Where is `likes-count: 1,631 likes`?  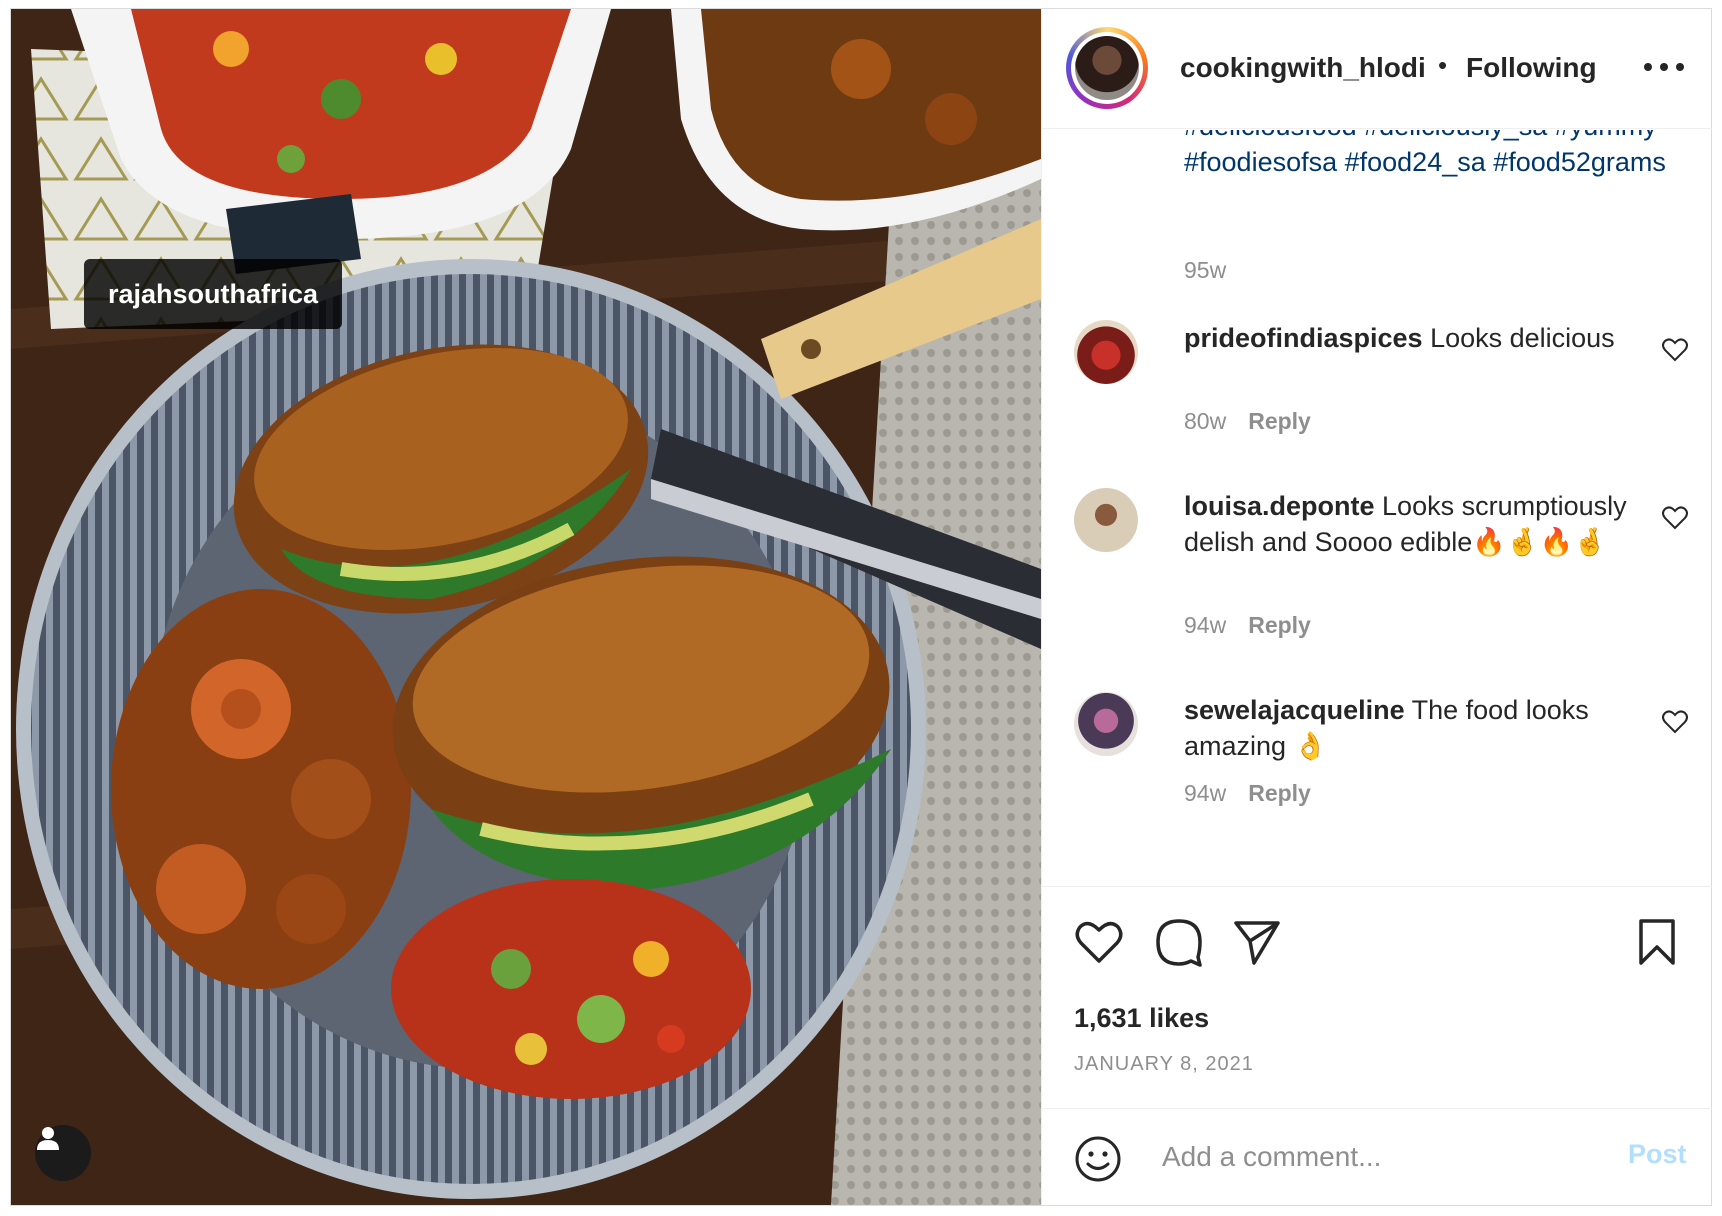 likes-count: 1,631 likes is located at coordinates (1141, 1018).